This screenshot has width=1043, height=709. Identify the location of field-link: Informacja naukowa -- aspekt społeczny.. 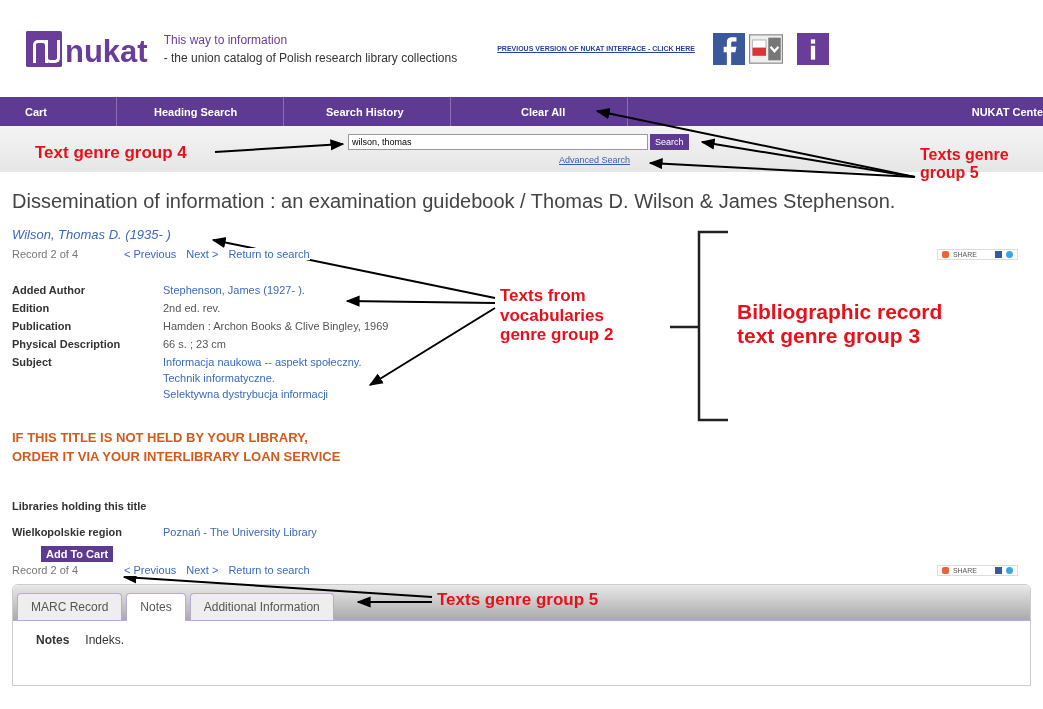
(317, 362).